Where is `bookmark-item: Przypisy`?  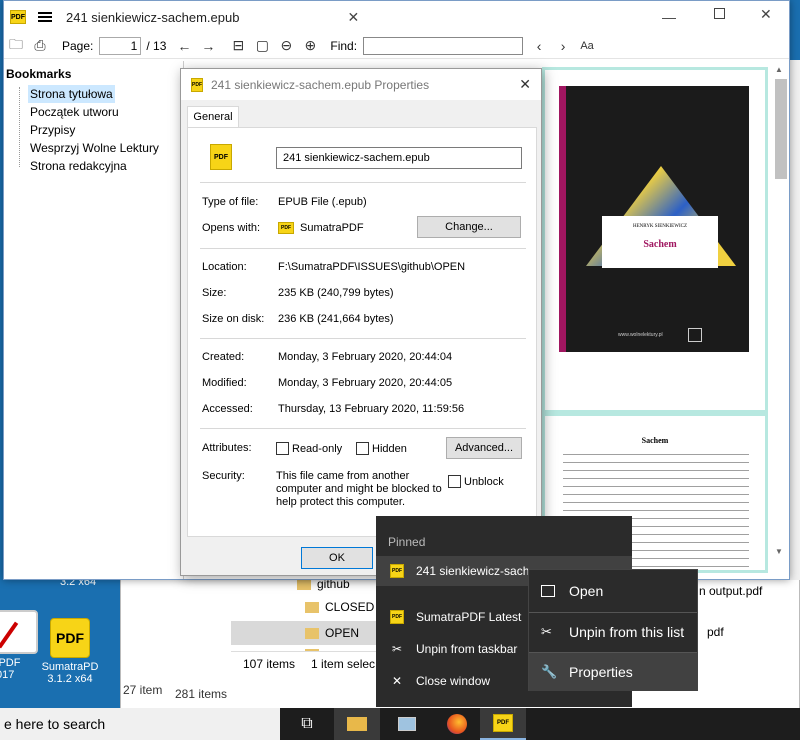
bookmark-item: Przypisy is located at coordinates (52, 130).